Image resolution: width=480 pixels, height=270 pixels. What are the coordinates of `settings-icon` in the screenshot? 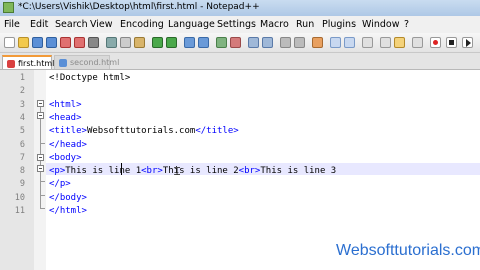 It's located at (417, 42).